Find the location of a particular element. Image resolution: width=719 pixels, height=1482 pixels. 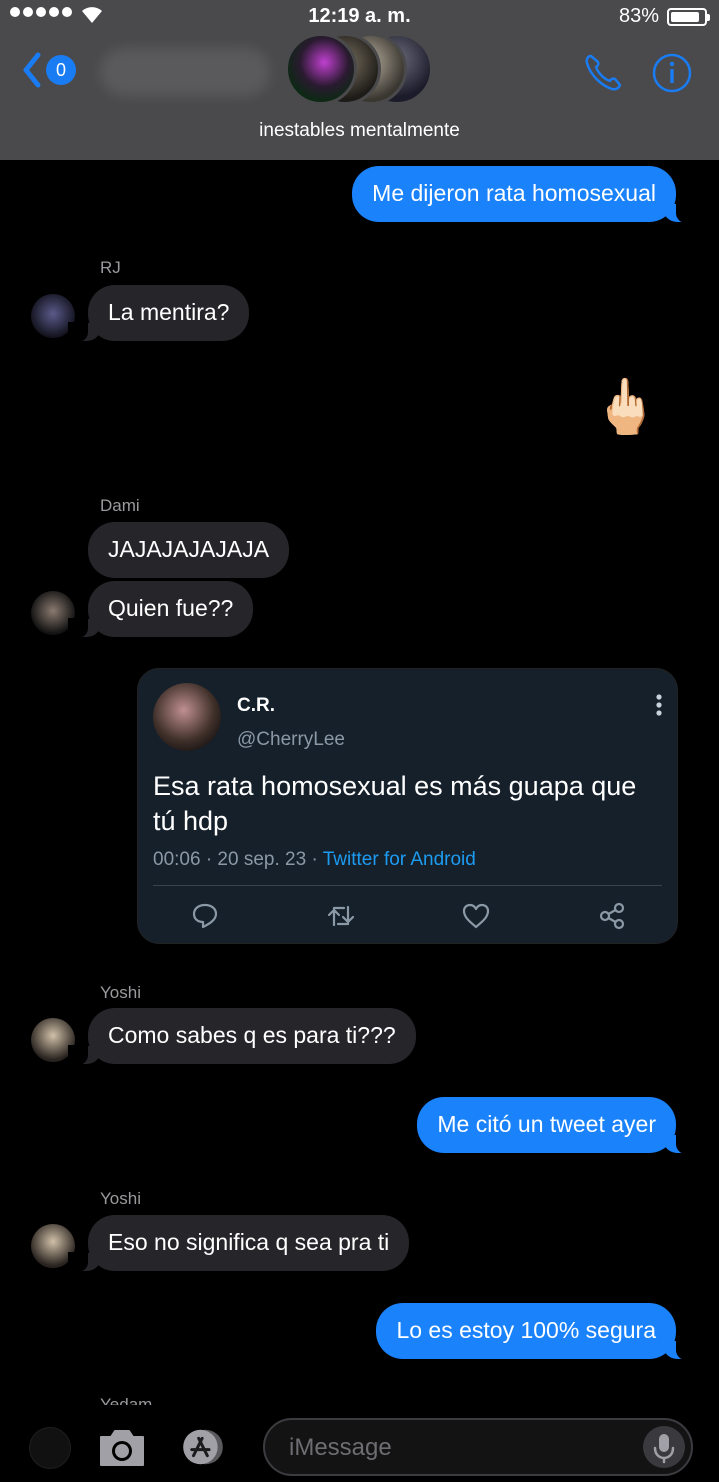

group-avatar is located at coordinates (321, 69).